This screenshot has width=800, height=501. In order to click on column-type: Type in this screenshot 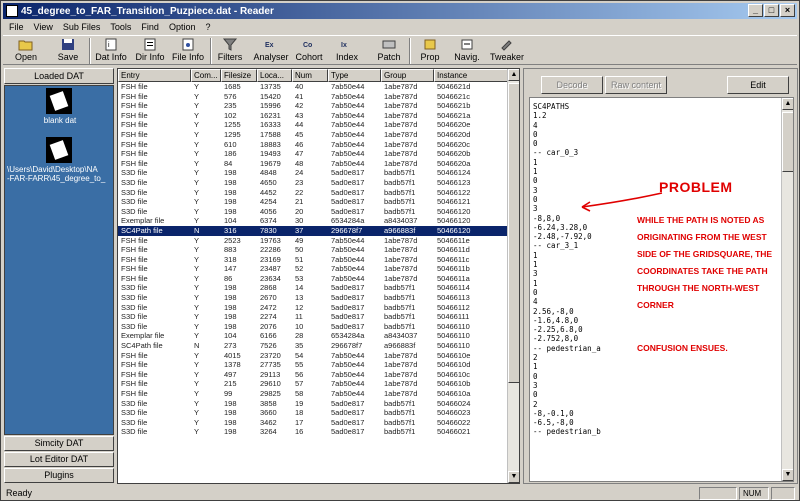, I will do `click(354, 75)`.